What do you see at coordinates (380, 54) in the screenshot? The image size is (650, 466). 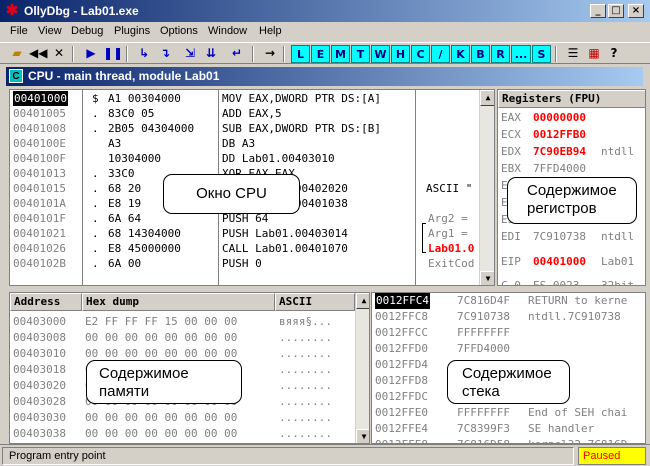 I see `windows-window-button: W` at bounding box center [380, 54].